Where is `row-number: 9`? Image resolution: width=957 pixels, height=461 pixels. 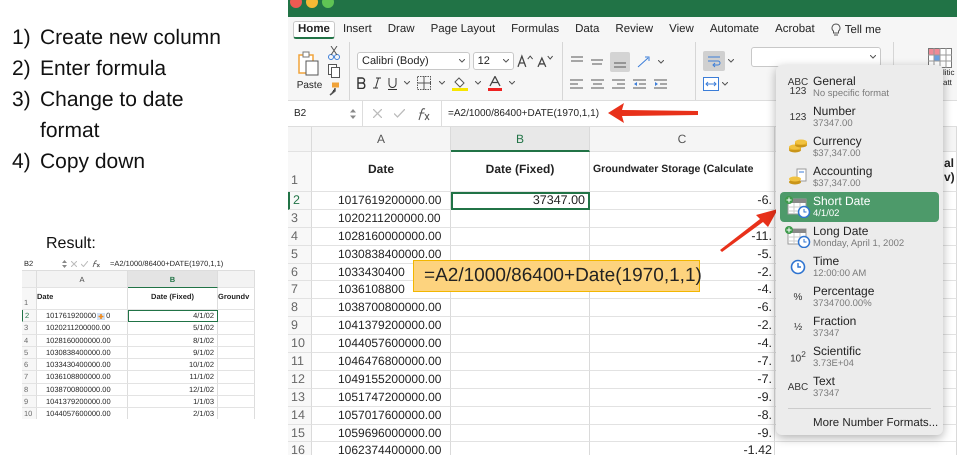
row-number: 9 is located at coordinates (300, 326).